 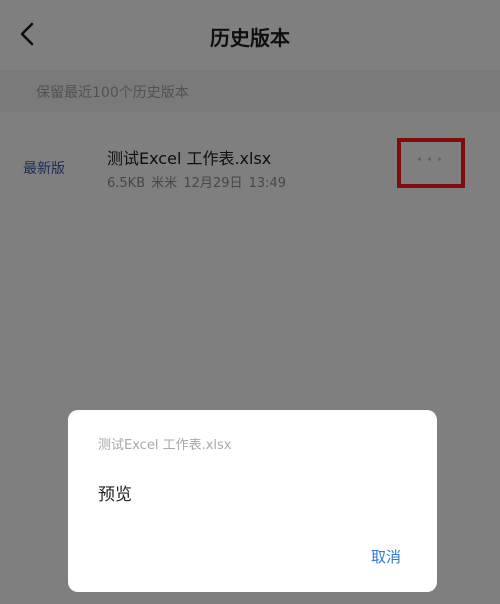 I want to click on preview-option: 预览, so click(x=115, y=492).